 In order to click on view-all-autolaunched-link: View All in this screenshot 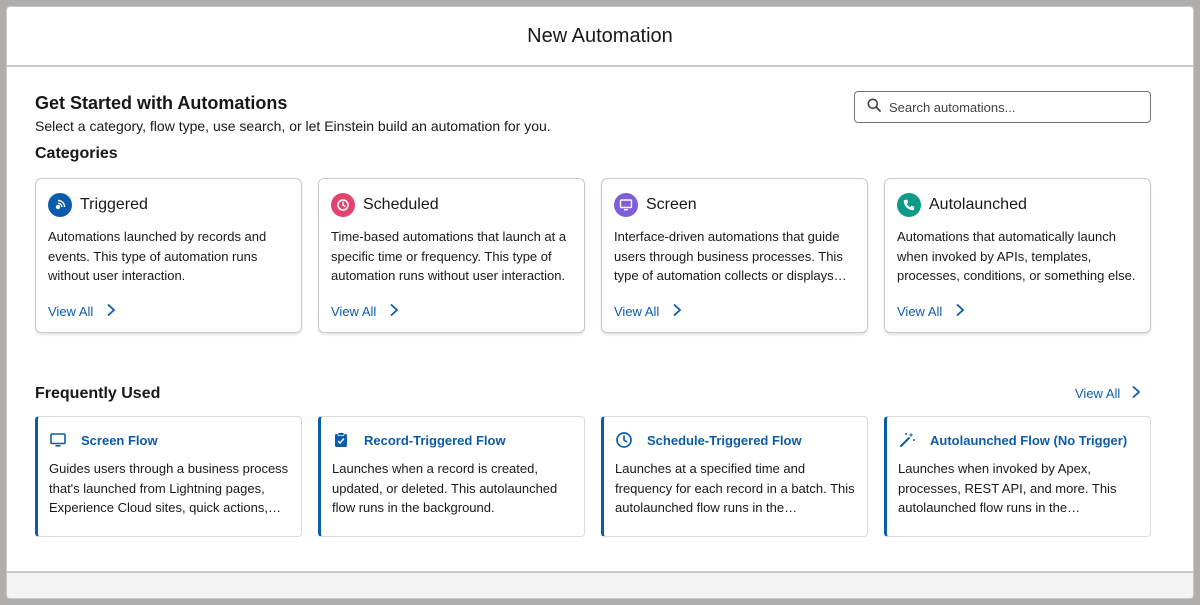, I will do `click(931, 311)`.